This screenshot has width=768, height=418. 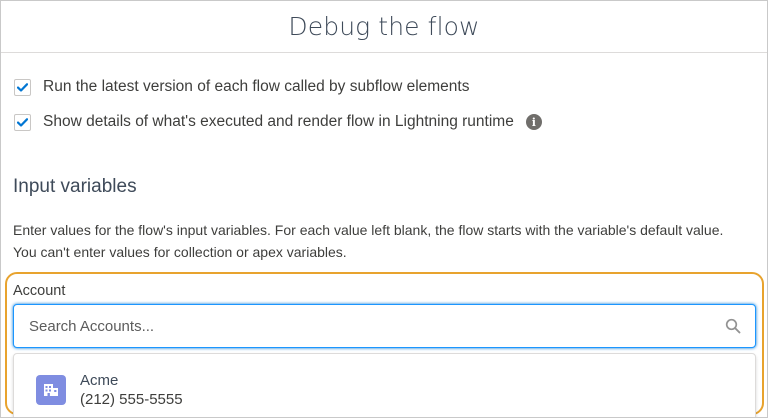 I want to click on account-search-input, so click(x=362, y=326).